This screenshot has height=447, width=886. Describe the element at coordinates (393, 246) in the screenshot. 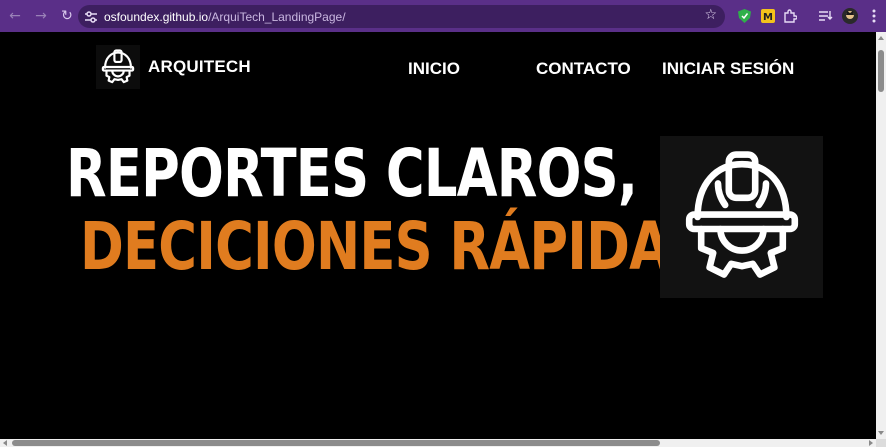

I see `hero-title-line-2: DECICIONES RÁPIDAS` at that location.